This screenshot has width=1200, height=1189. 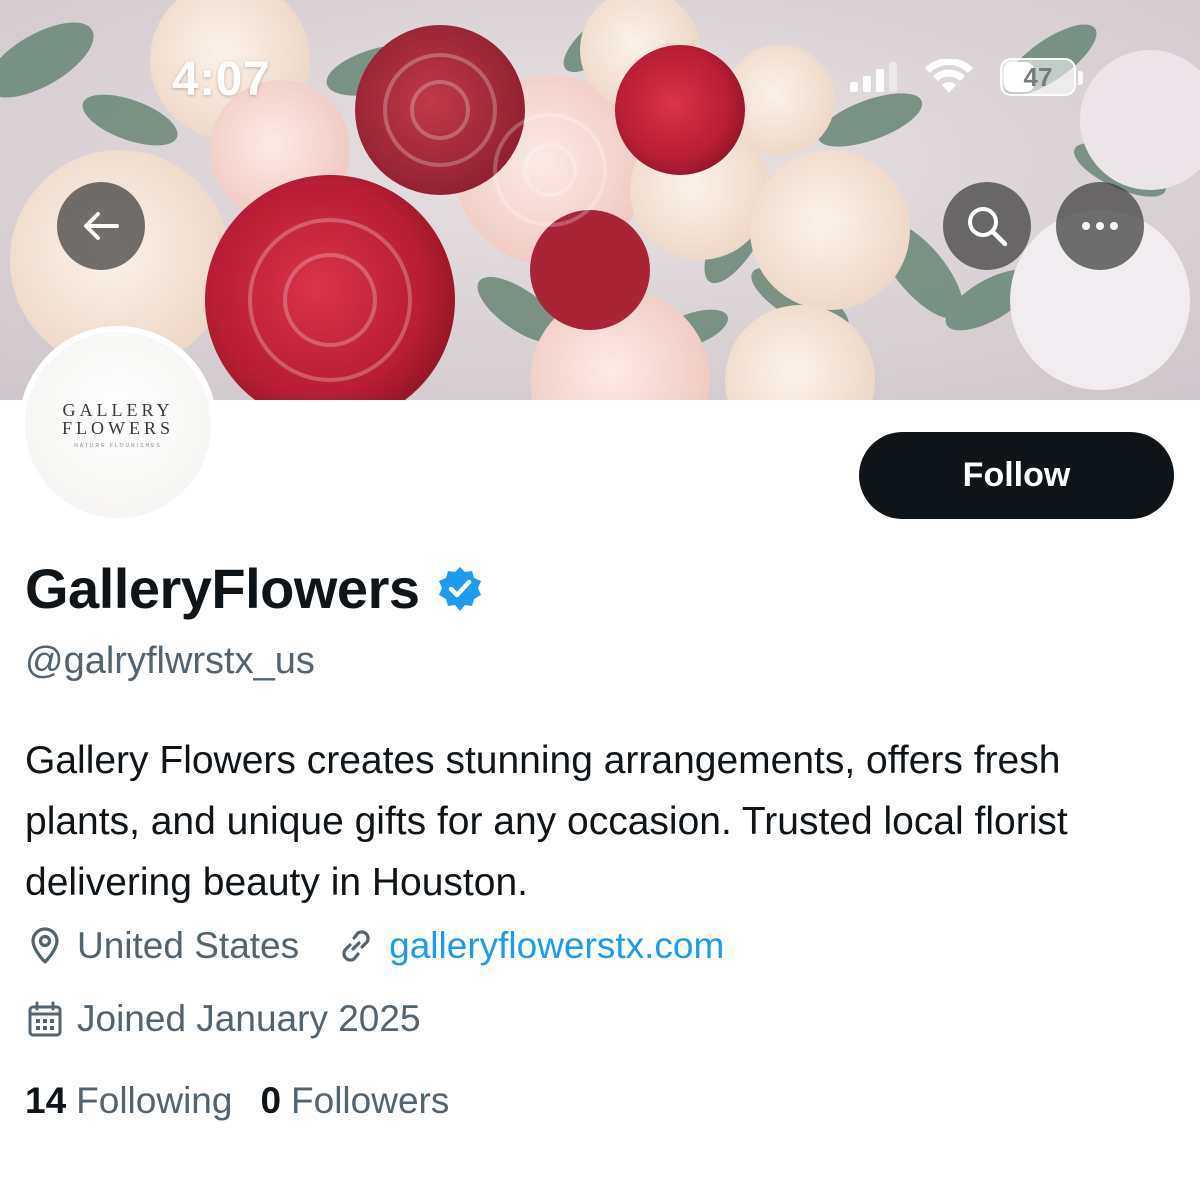 I want to click on cellular-signal-icon, so click(x=873, y=77).